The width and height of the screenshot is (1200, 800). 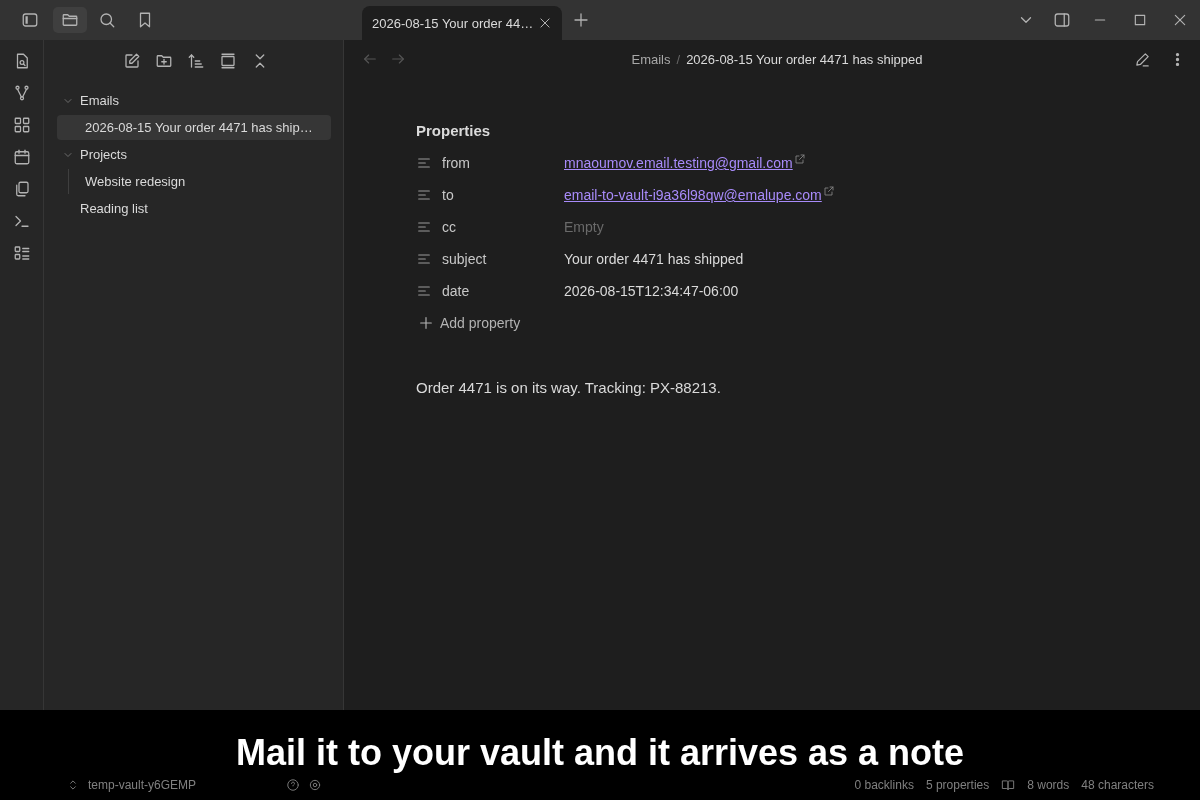 What do you see at coordinates (470, 323) in the screenshot?
I see `add-property-button: Add property` at bounding box center [470, 323].